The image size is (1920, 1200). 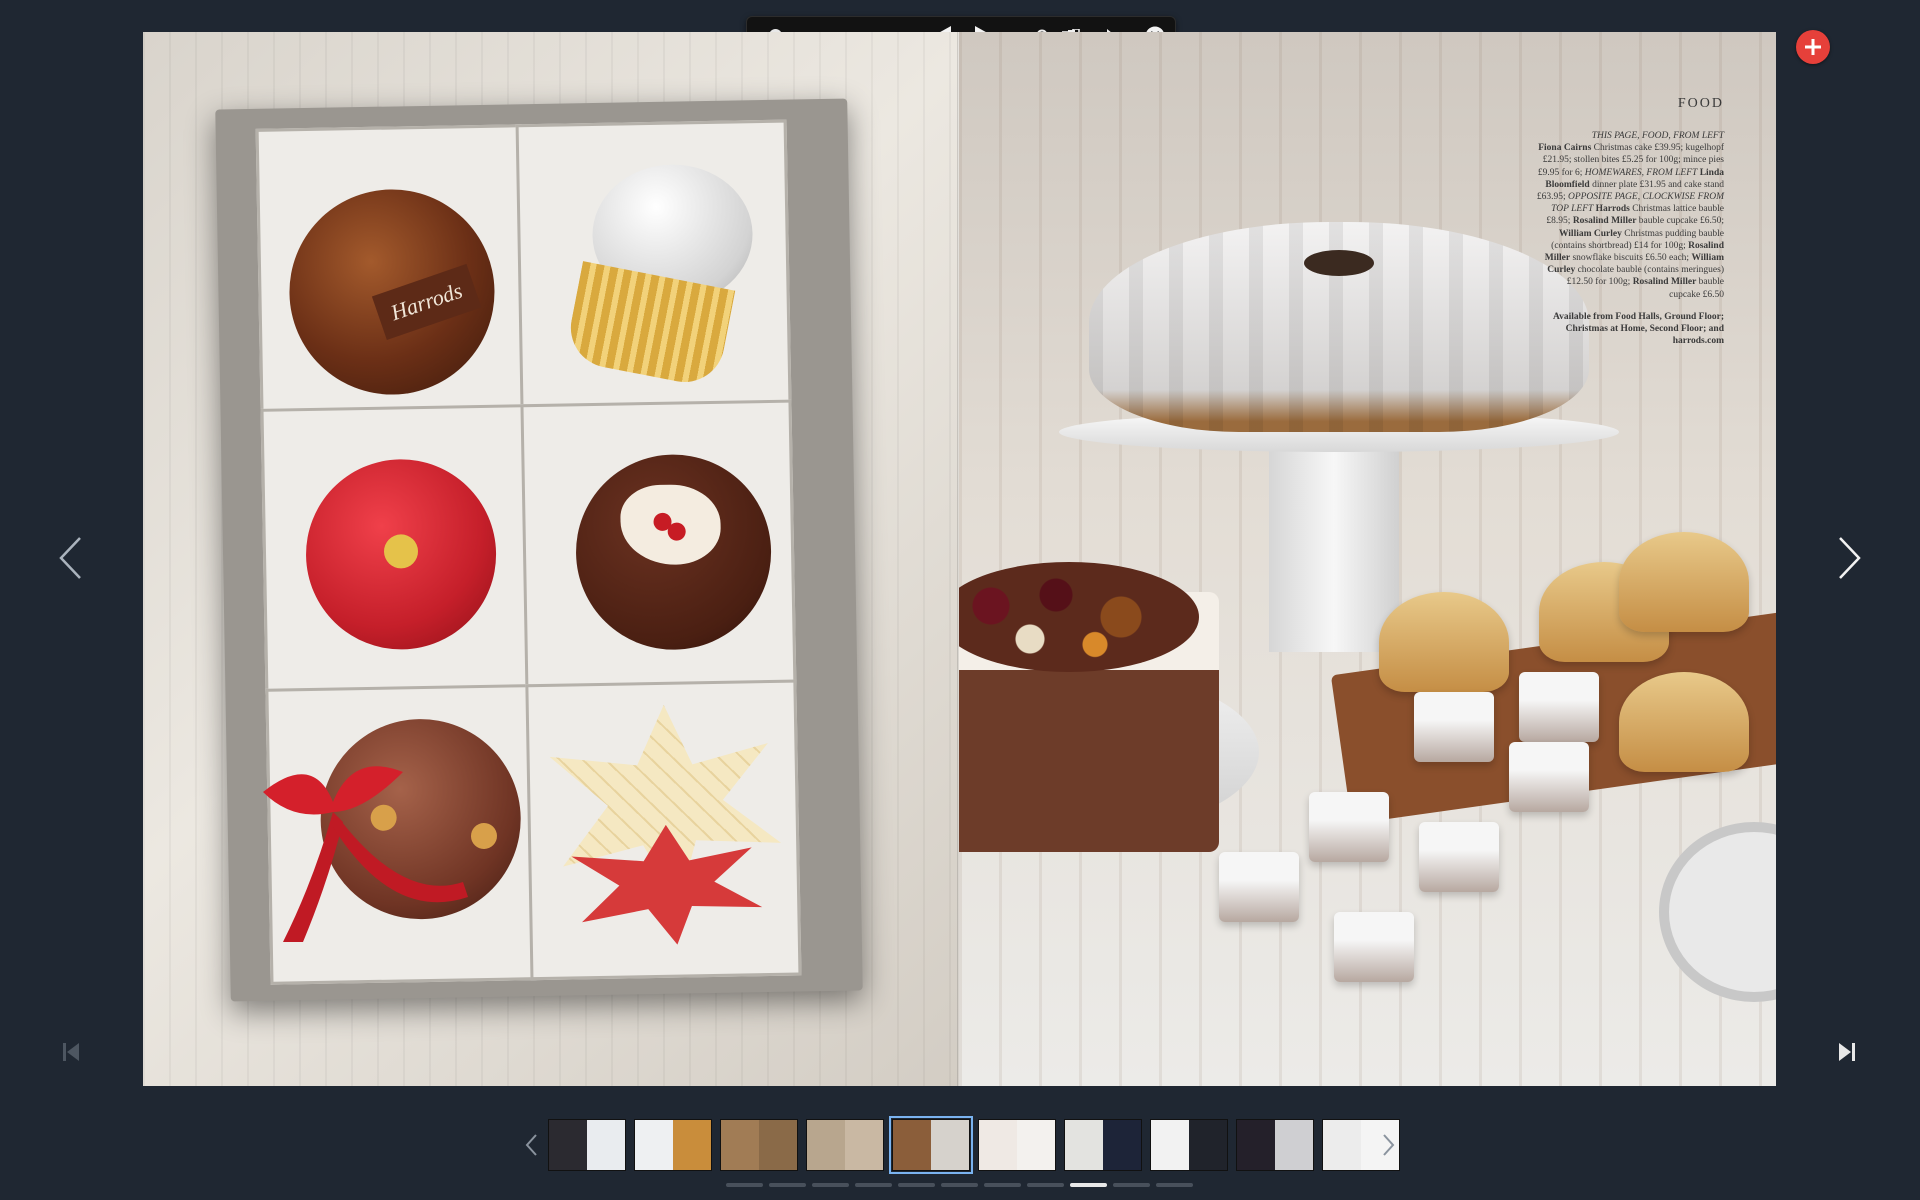 What do you see at coordinates (1334, 547) in the screenshot?
I see `cake-stand-stem` at bounding box center [1334, 547].